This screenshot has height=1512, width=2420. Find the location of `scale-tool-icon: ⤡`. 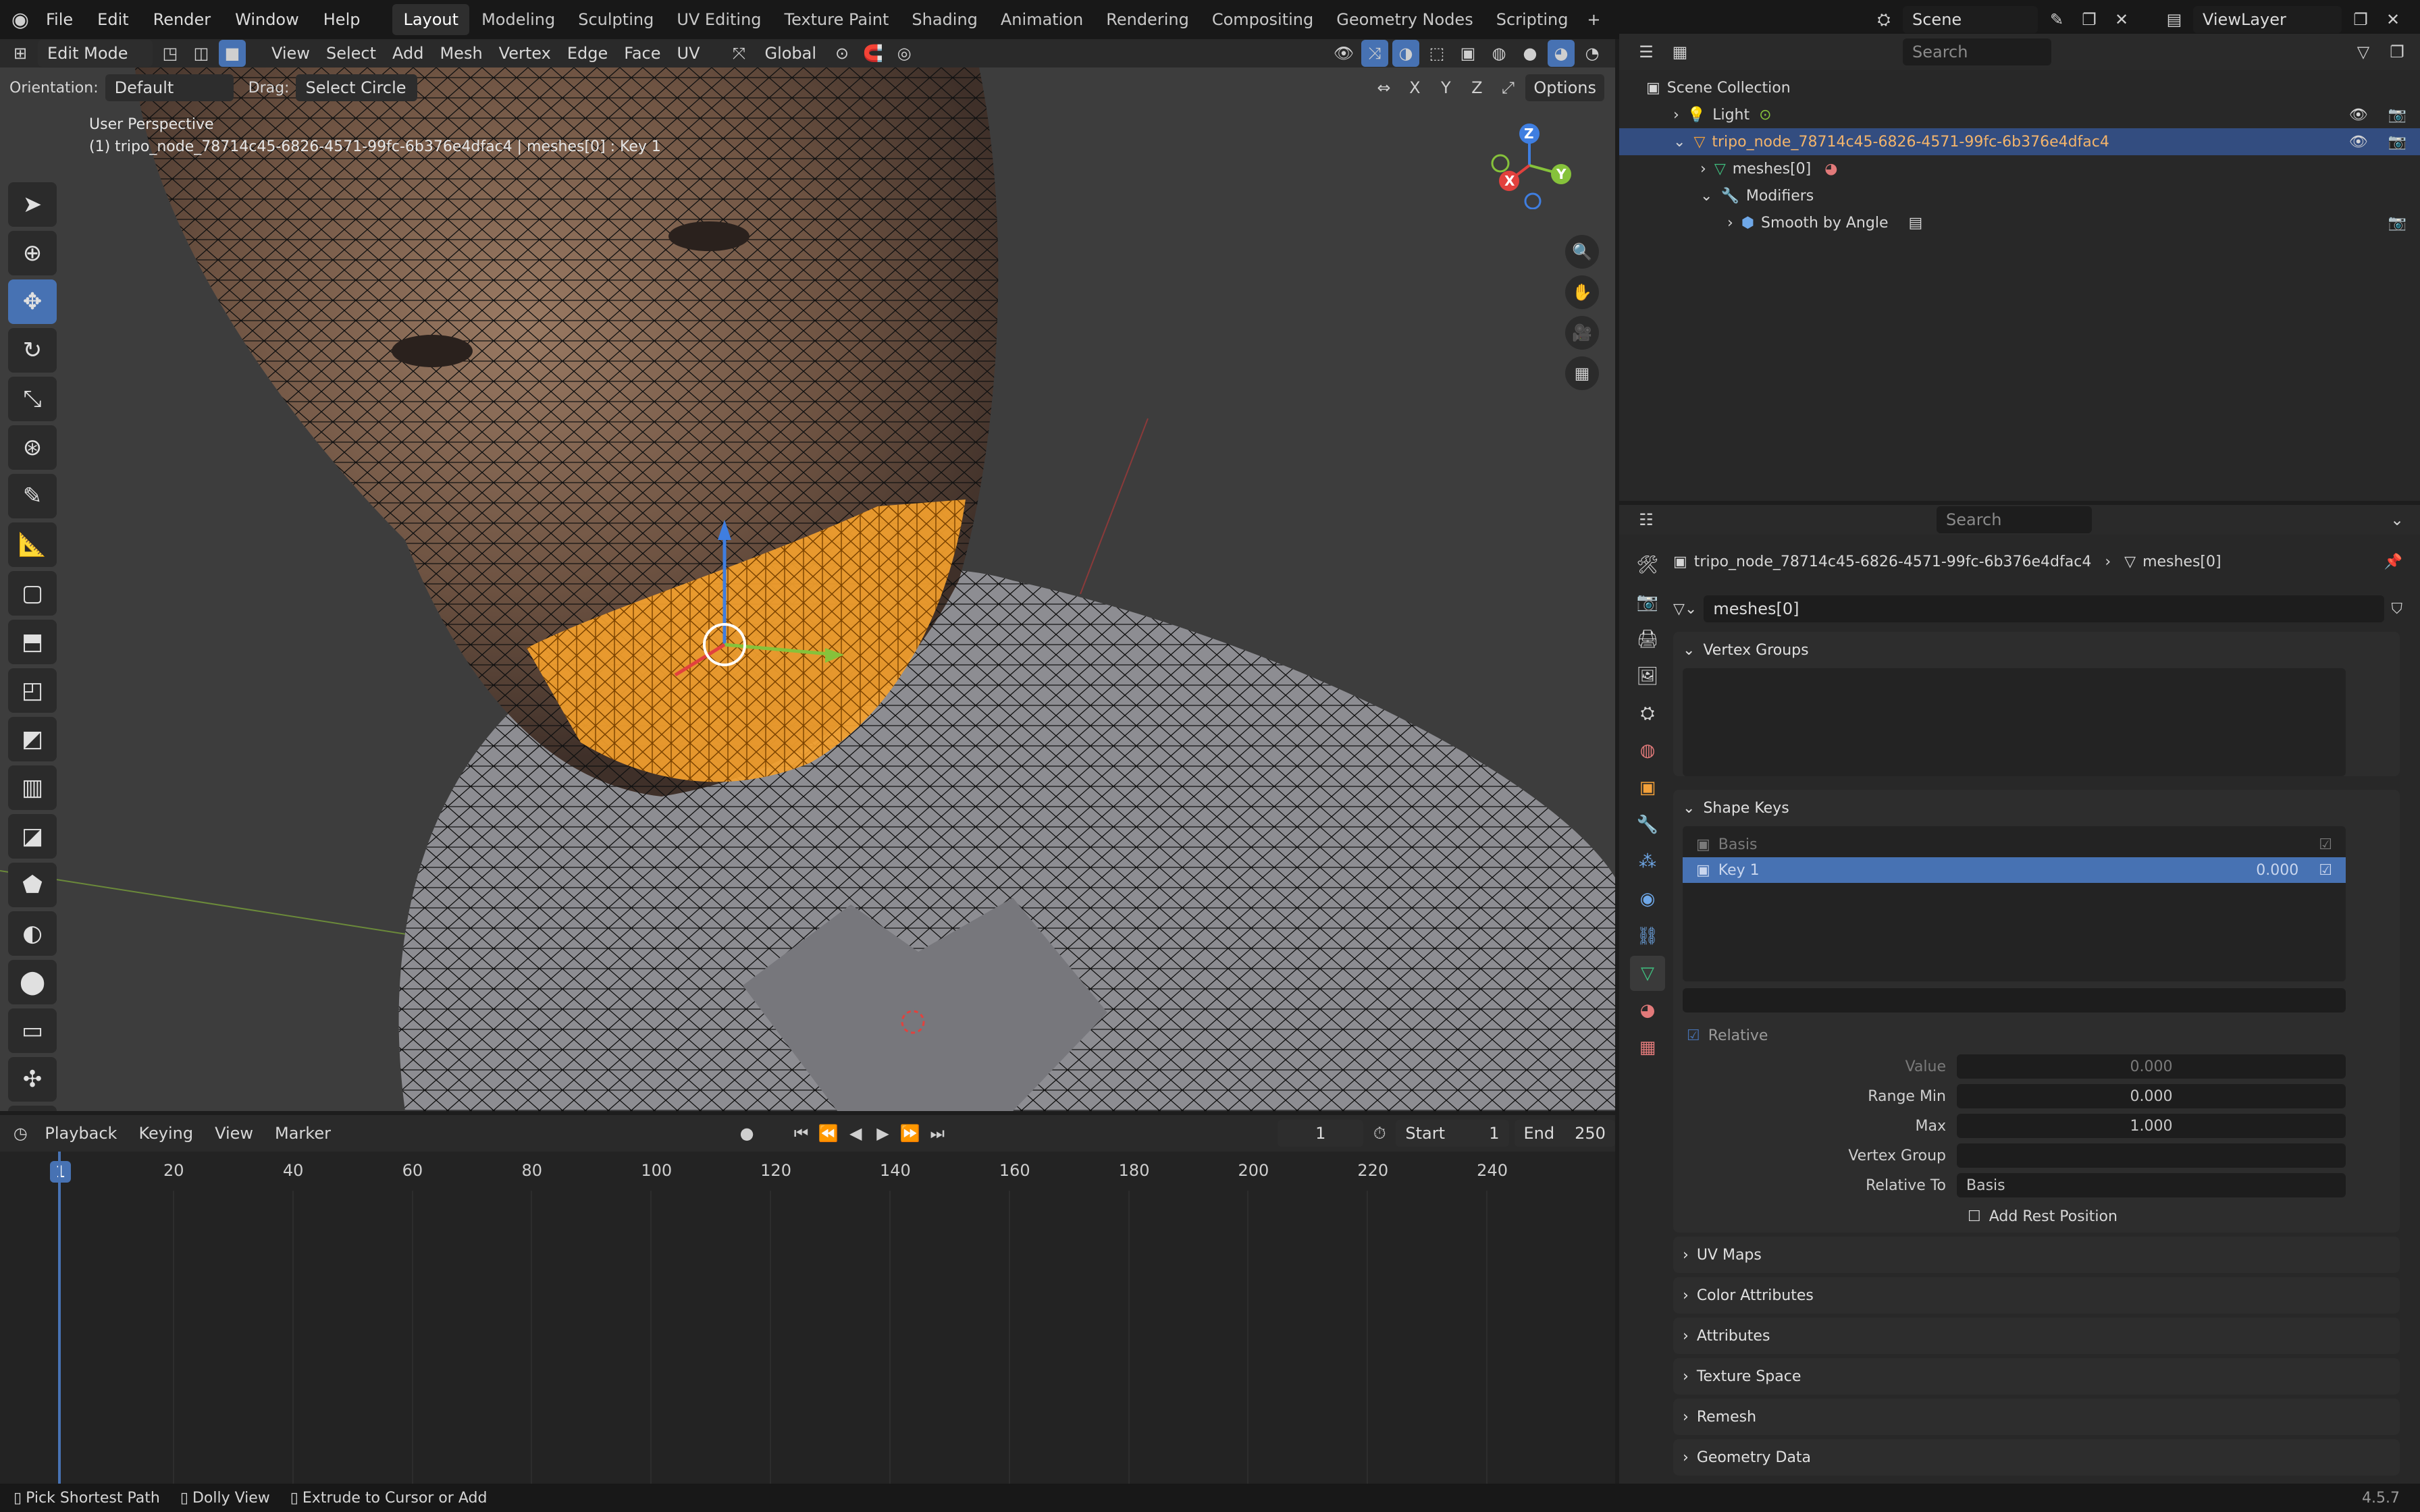

scale-tool-icon: ⤡ is located at coordinates (32, 399).